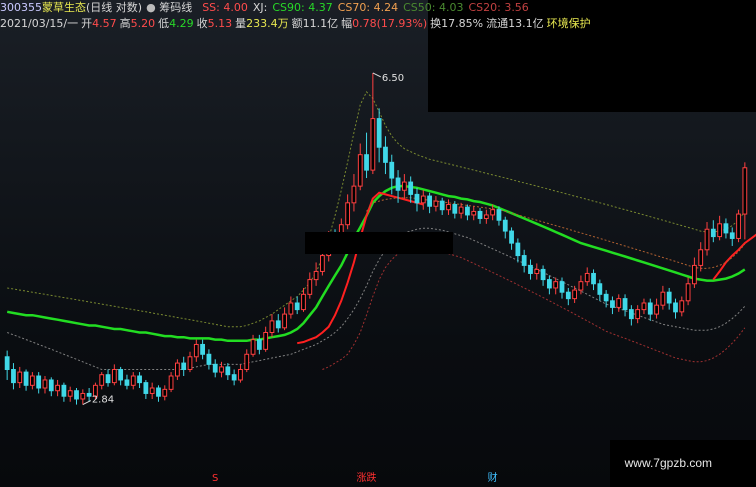 The height and width of the screenshot is (487, 756). I want to click on annotation-pointer, so click(87, 403).